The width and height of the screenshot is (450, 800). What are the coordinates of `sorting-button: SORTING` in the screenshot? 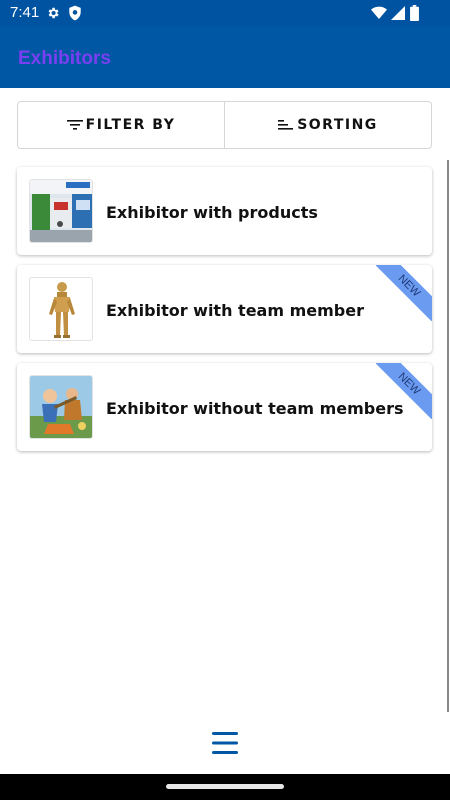 It's located at (327, 125).